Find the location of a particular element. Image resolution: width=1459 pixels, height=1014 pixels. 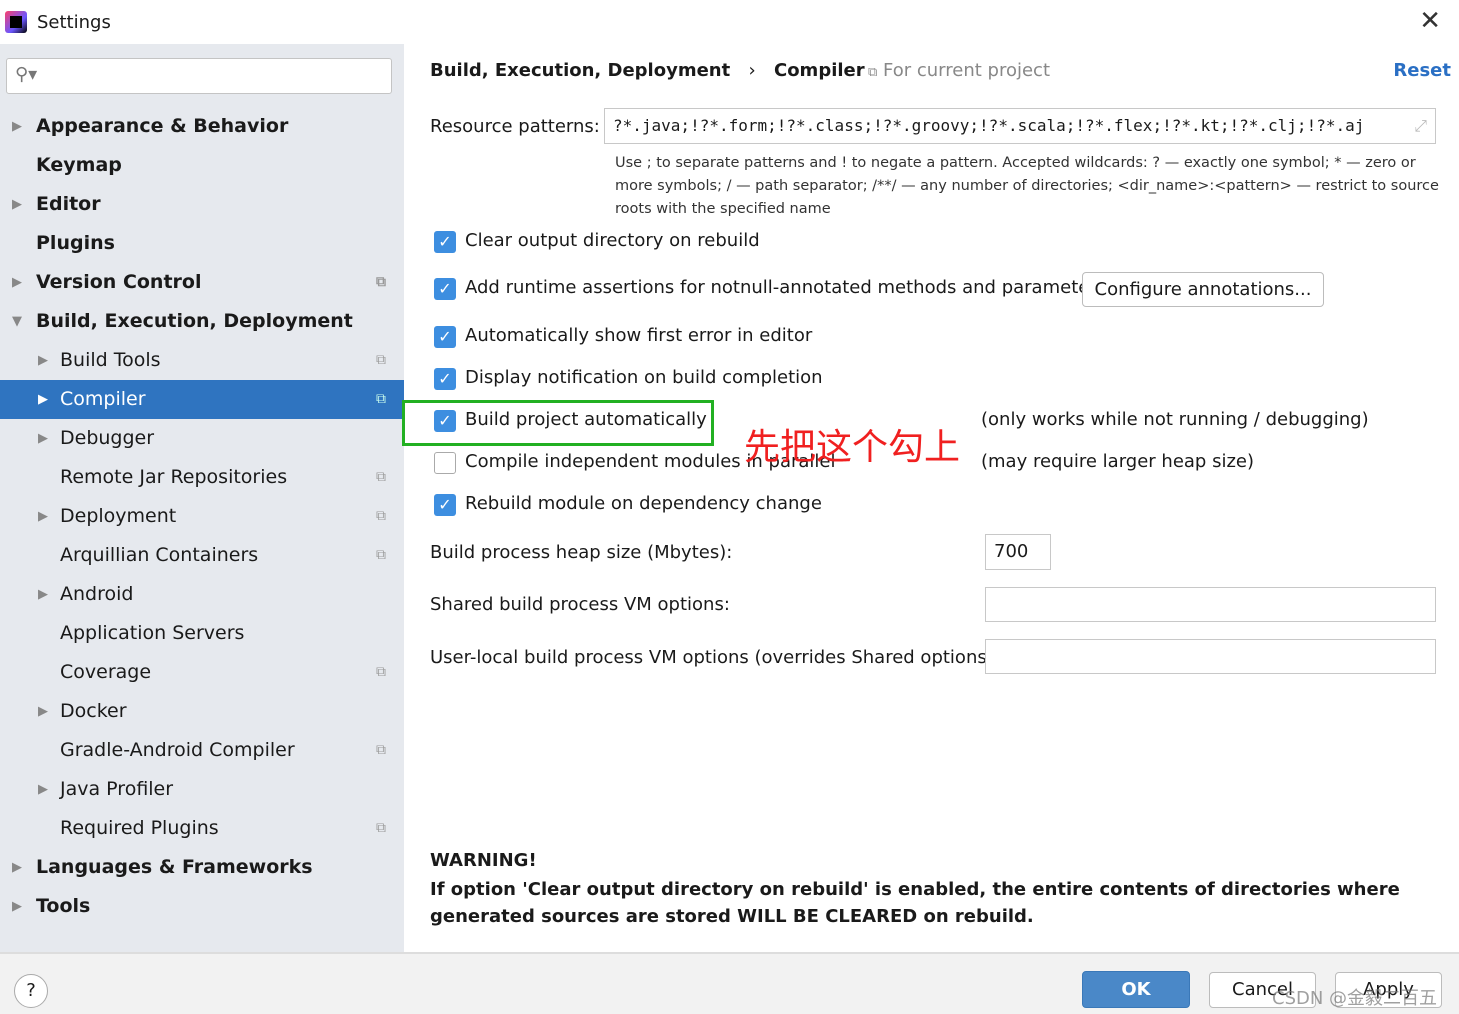

window-title: Settings is located at coordinates (74, 22).